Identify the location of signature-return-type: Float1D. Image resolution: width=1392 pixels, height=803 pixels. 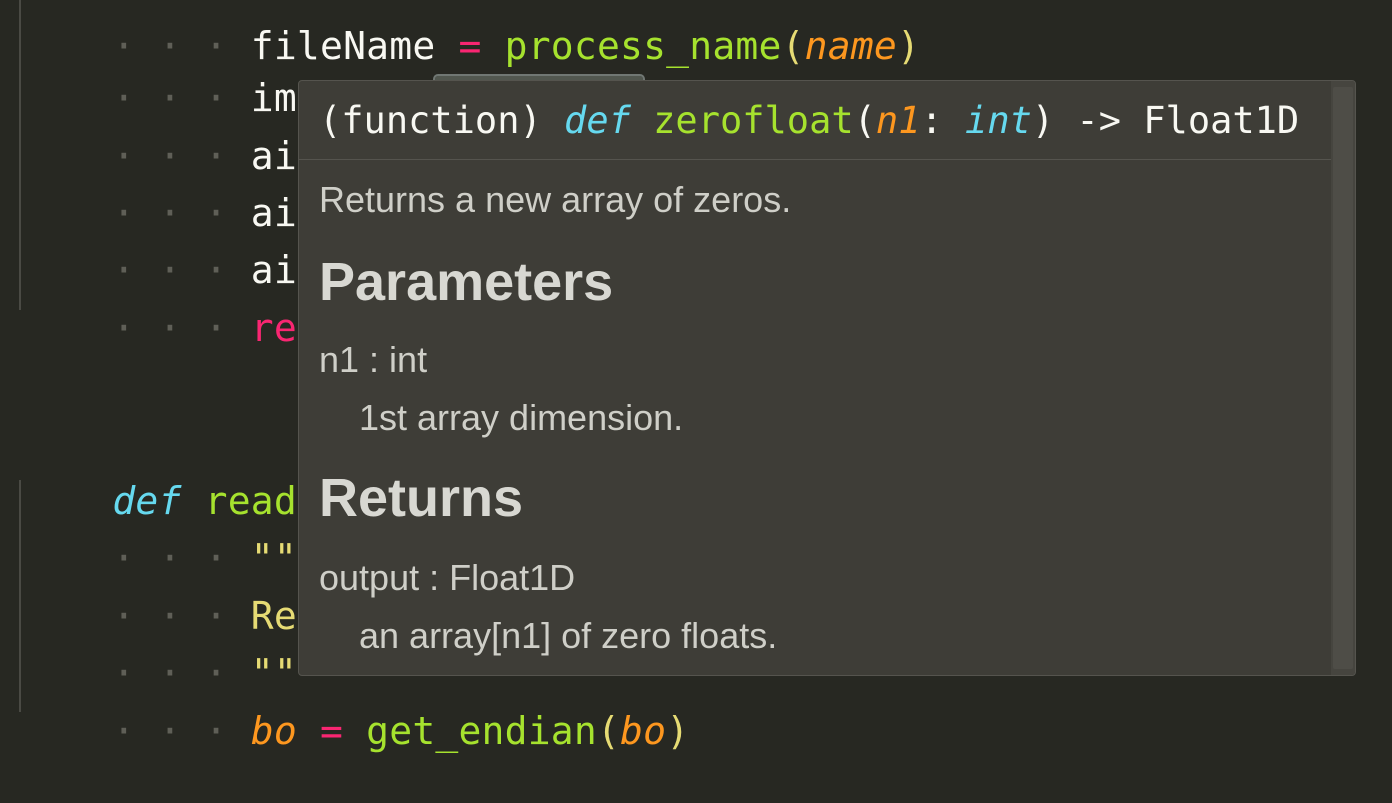
(1221, 120).